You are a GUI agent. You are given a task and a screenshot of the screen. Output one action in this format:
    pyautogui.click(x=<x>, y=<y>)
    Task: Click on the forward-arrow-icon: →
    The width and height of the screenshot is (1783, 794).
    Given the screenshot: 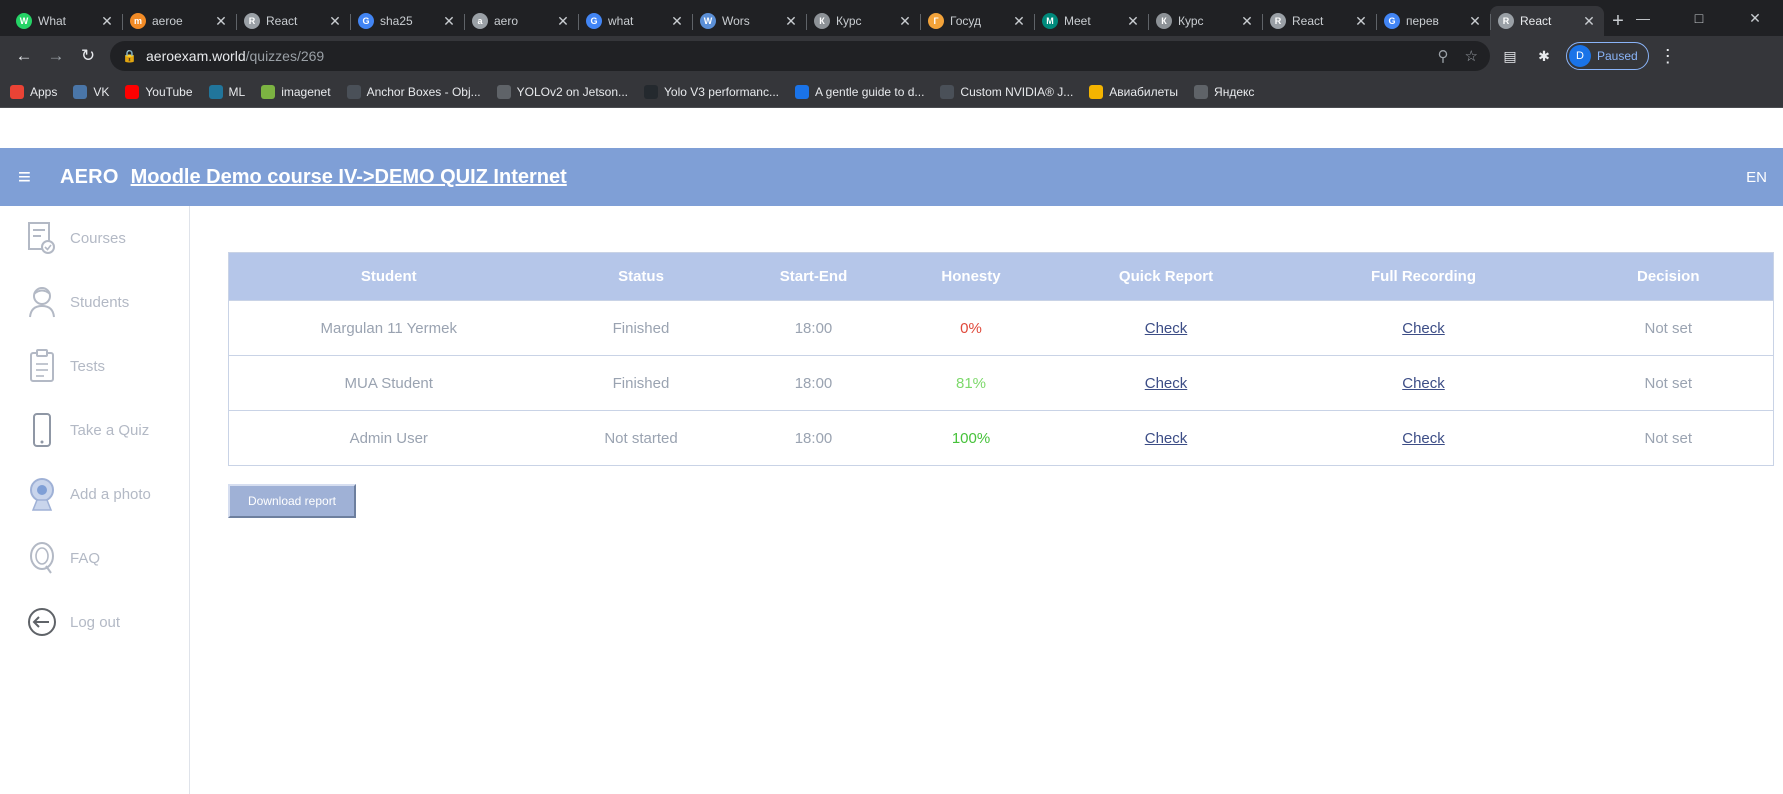 What is the action you would take?
    pyautogui.click(x=56, y=56)
    